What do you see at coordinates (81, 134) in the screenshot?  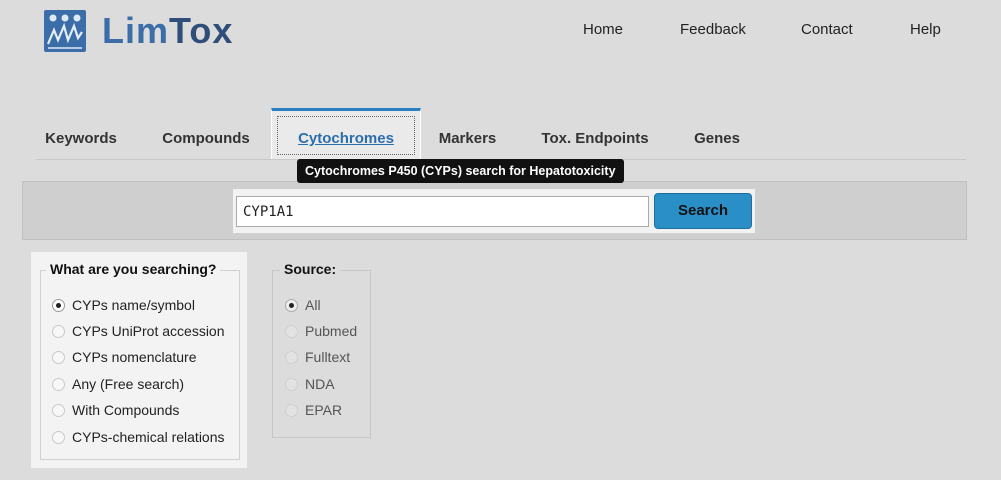 I see `tab-keywords: Keywords` at bounding box center [81, 134].